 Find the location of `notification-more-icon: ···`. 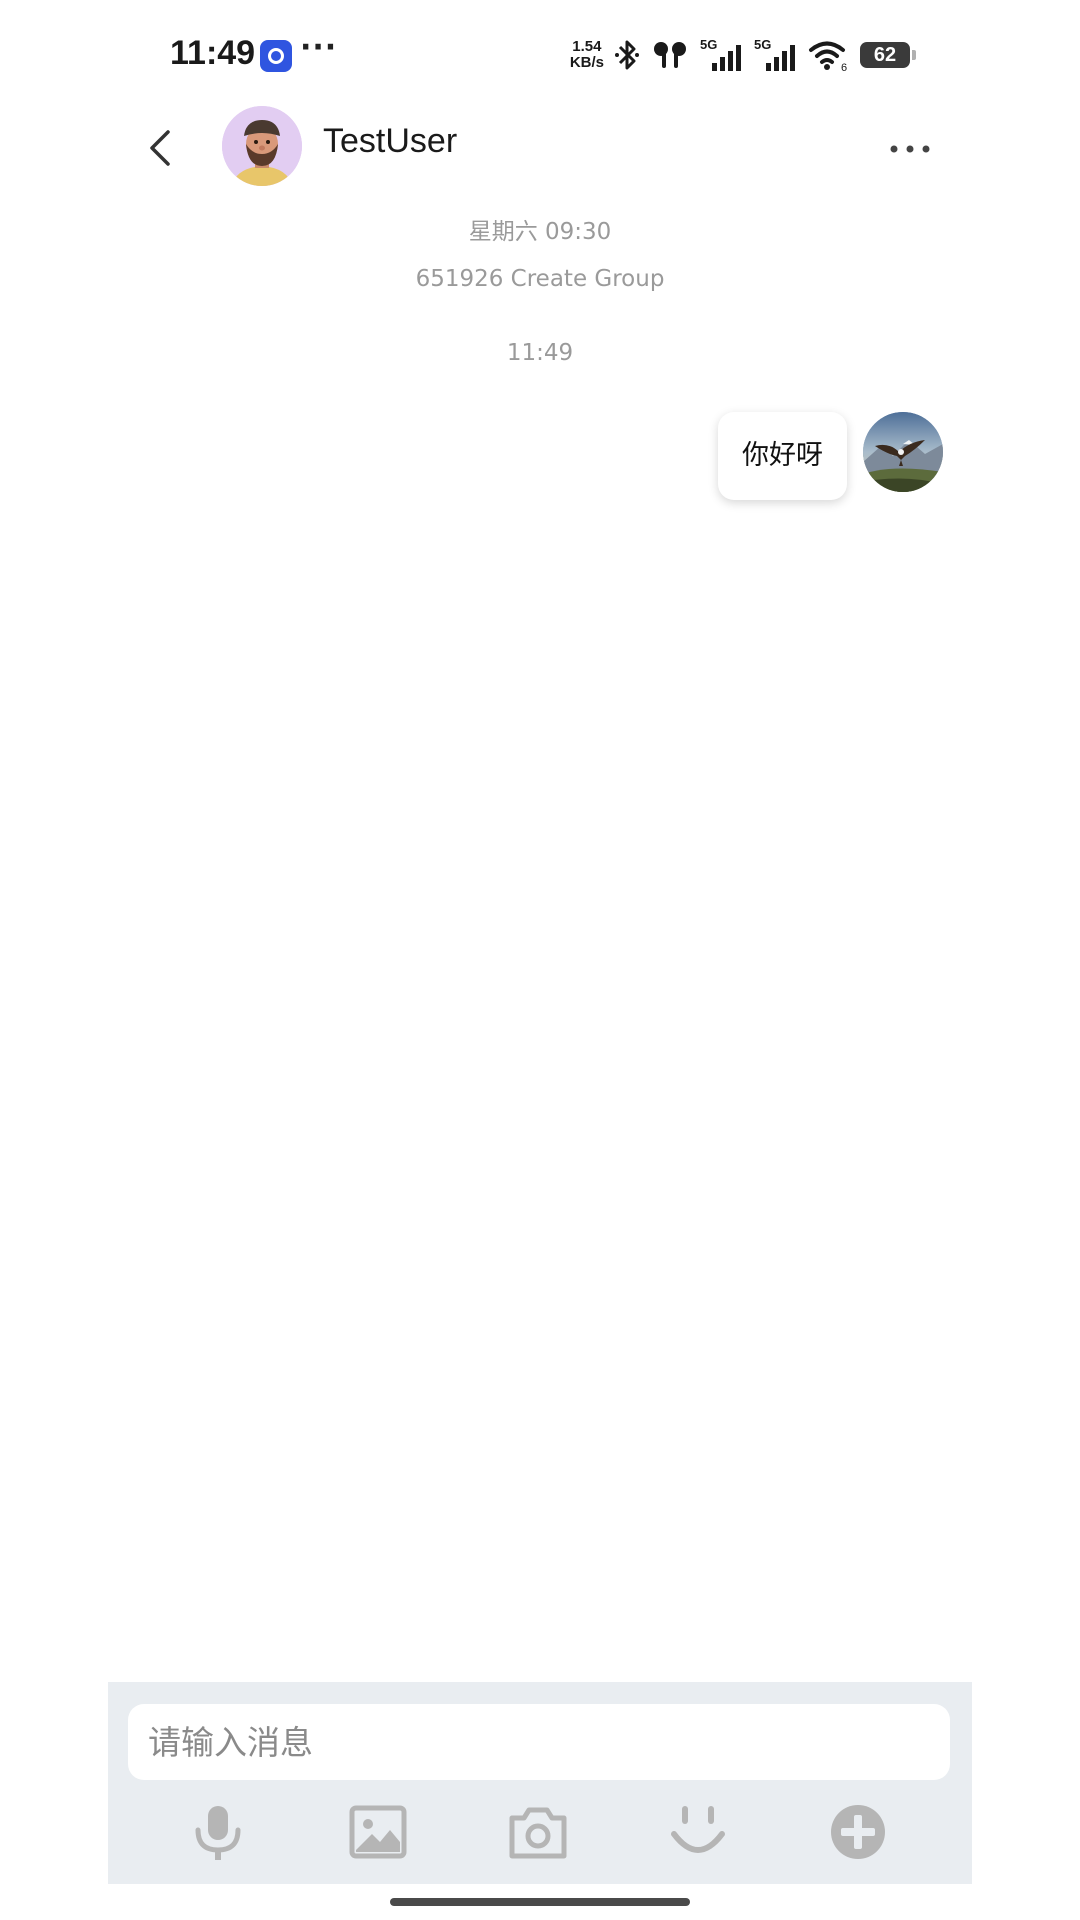

notification-more-icon: ··· is located at coordinates (319, 47).